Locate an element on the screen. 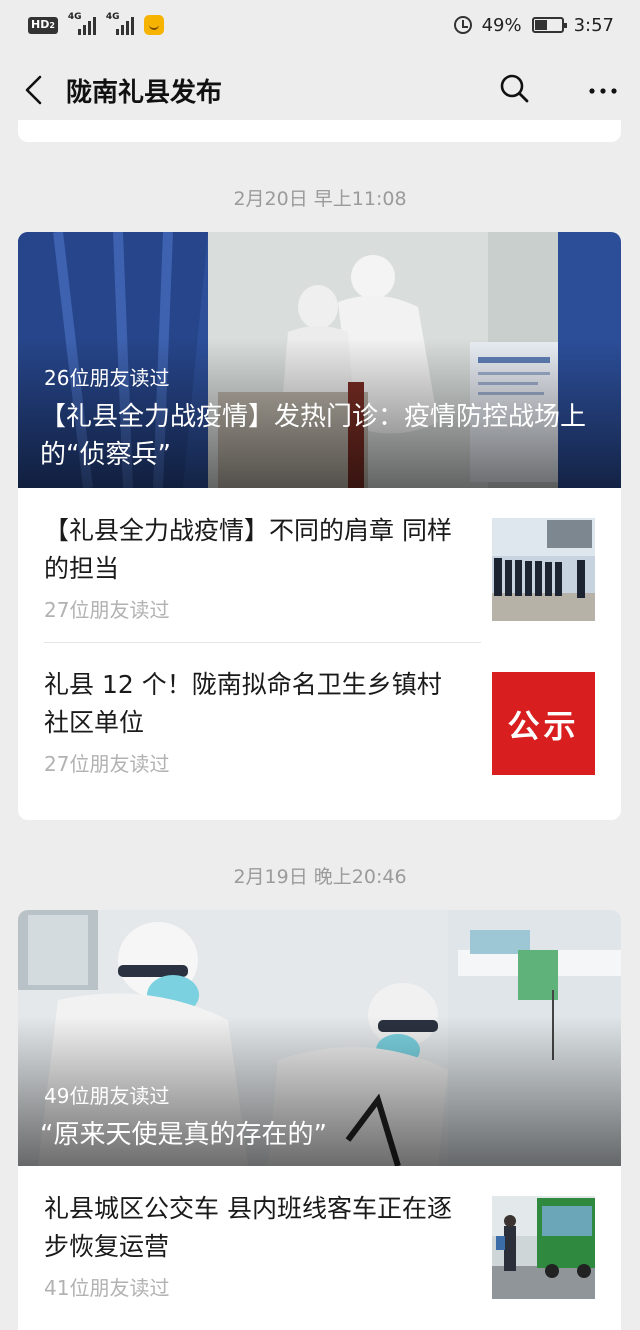 The image size is (640, 1330). app-header: 陇南礼县发布 is located at coordinates (320, 90).